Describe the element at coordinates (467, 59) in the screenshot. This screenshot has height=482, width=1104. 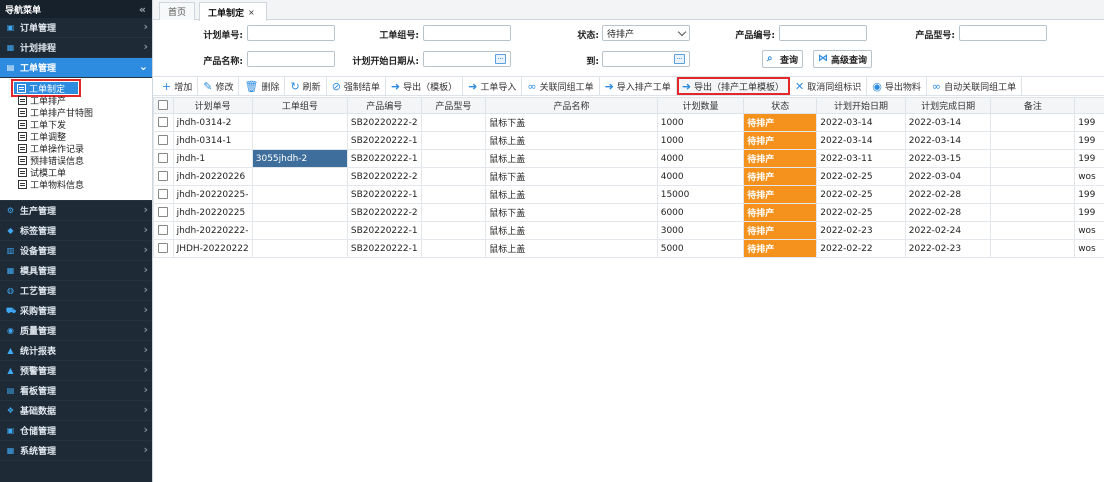
I see `start-date-input` at that location.